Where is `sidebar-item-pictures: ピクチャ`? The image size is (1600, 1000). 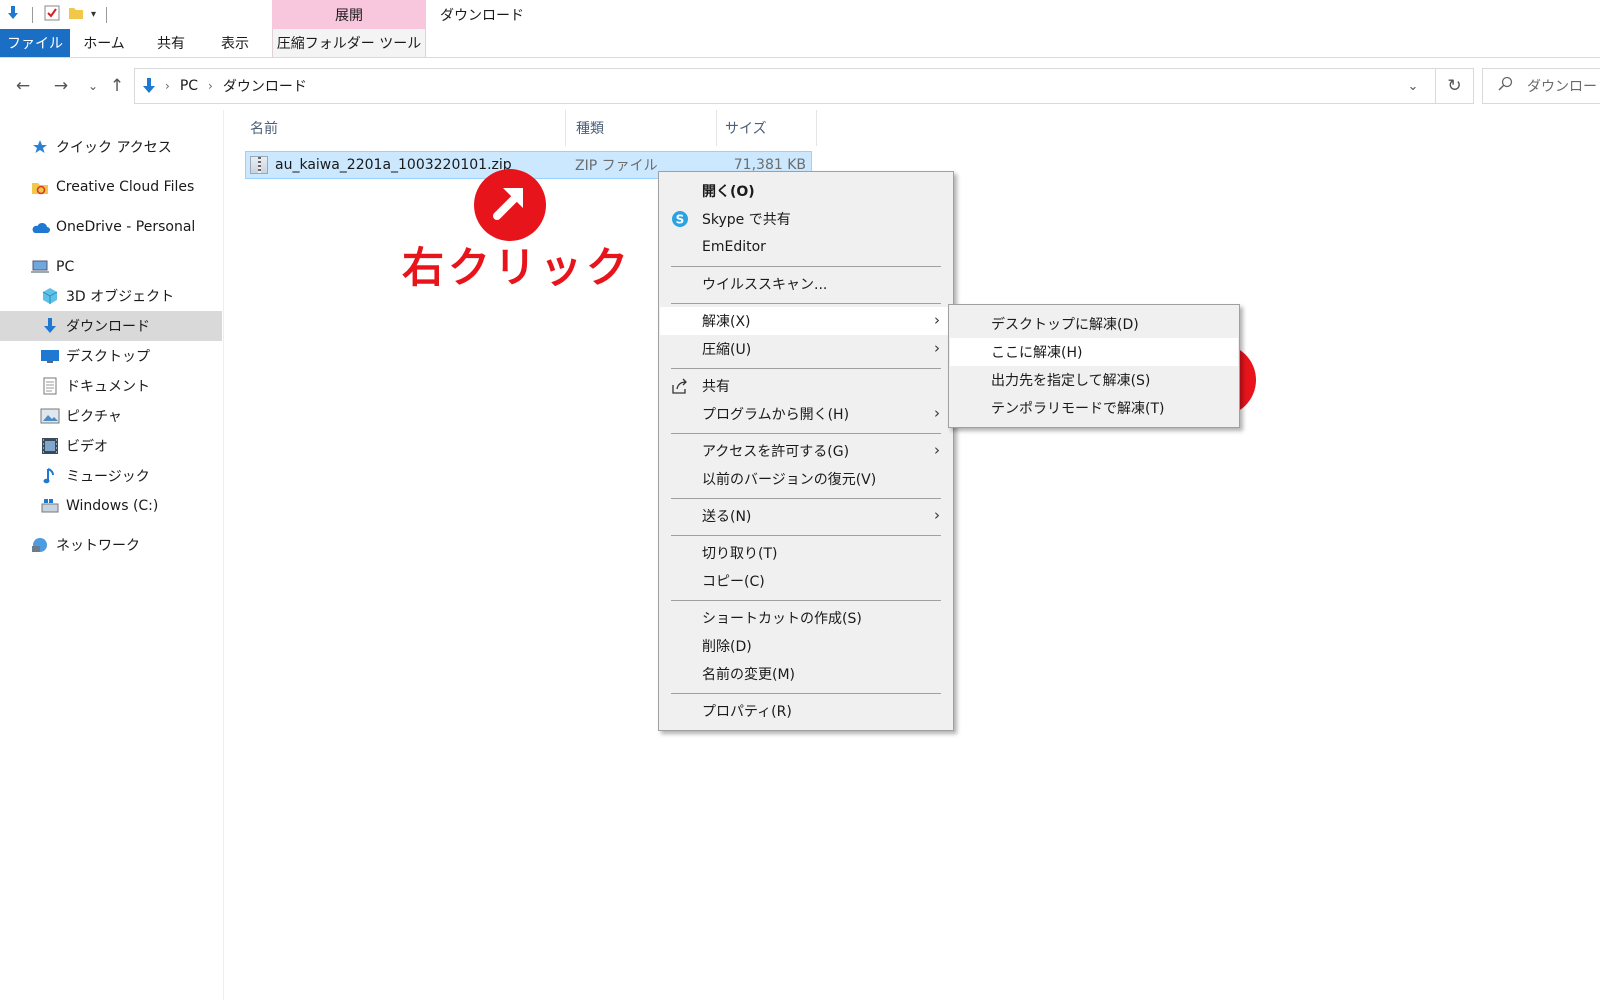
sidebar-item-pictures: ピクチャ is located at coordinates (111, 416).